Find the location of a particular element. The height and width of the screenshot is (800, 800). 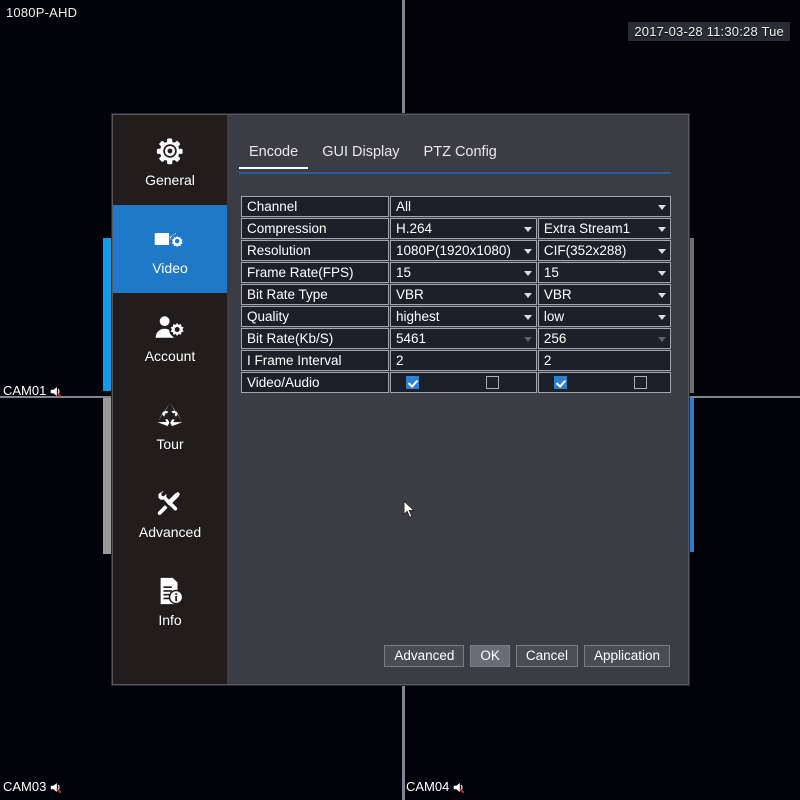

user-gear-icon is located at coordinates (170, 327).